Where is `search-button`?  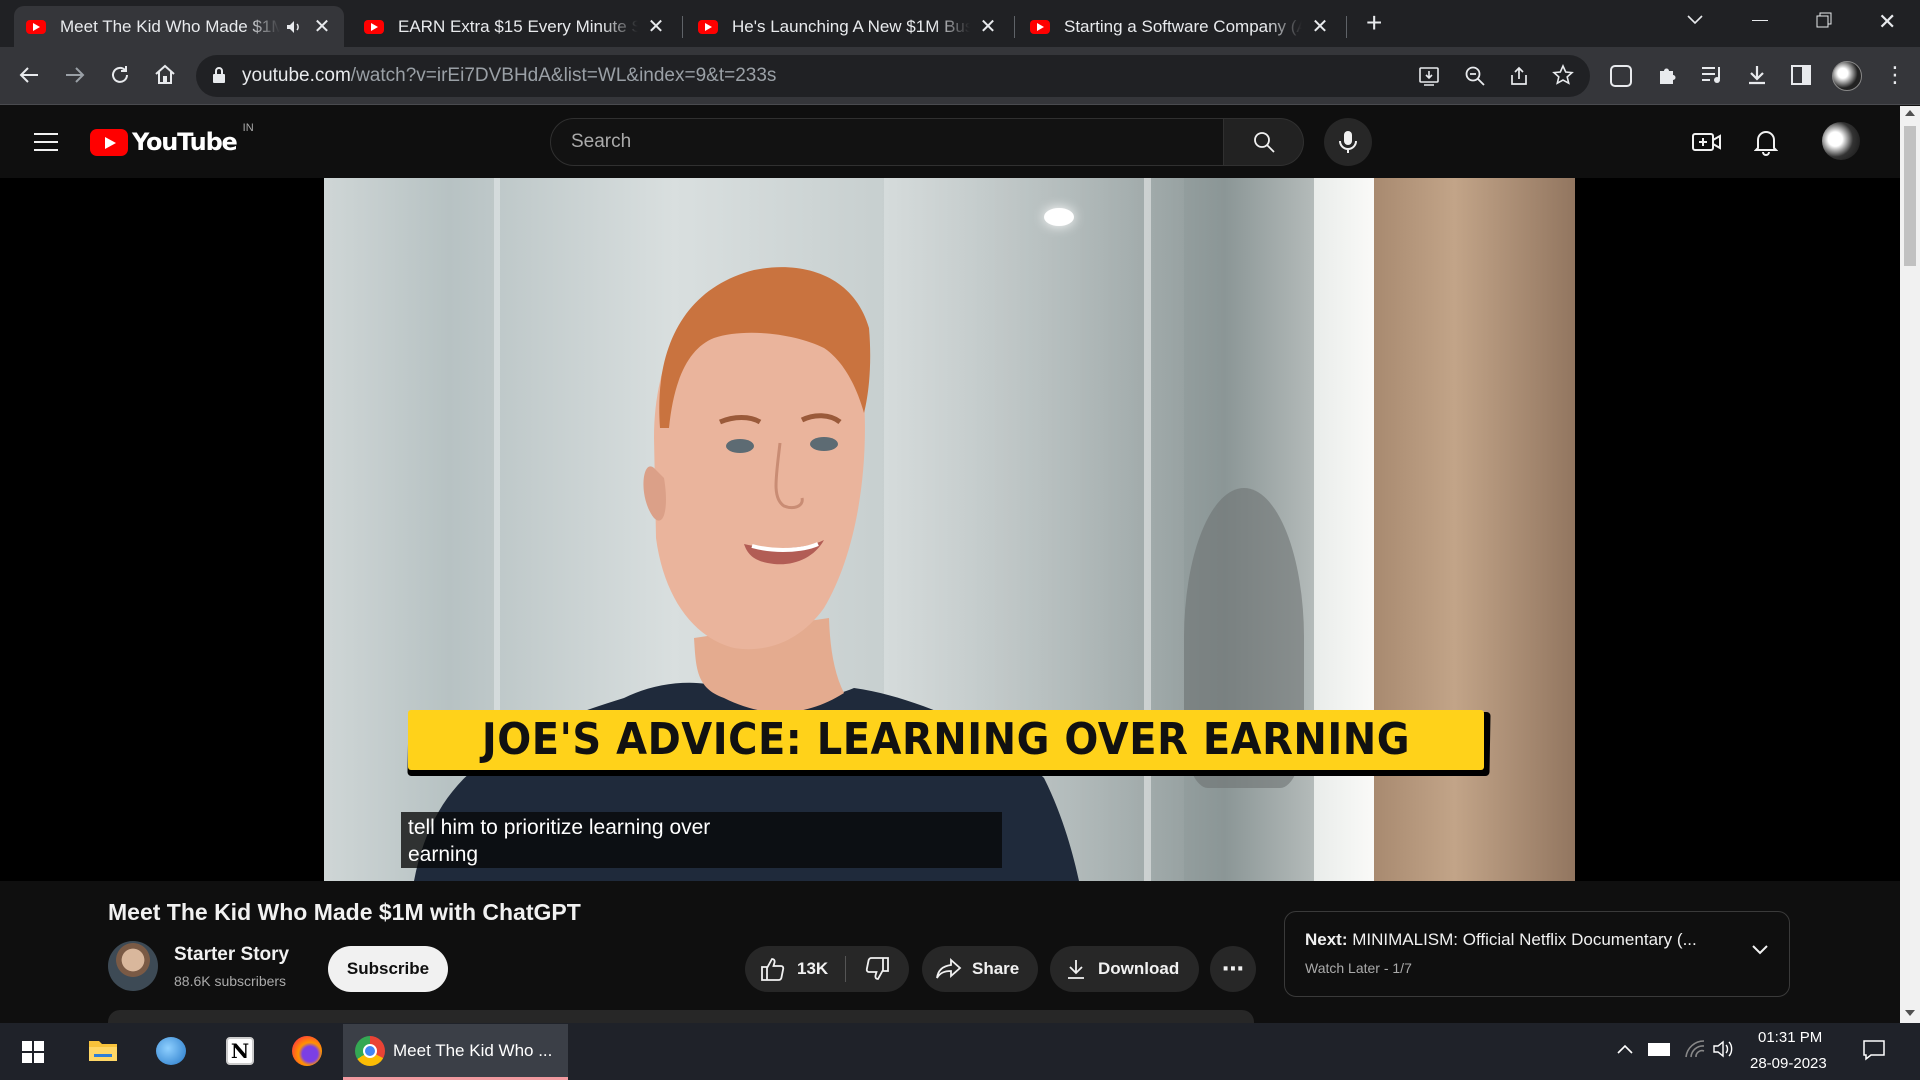
search-button is located at coordinates (1264, 142).